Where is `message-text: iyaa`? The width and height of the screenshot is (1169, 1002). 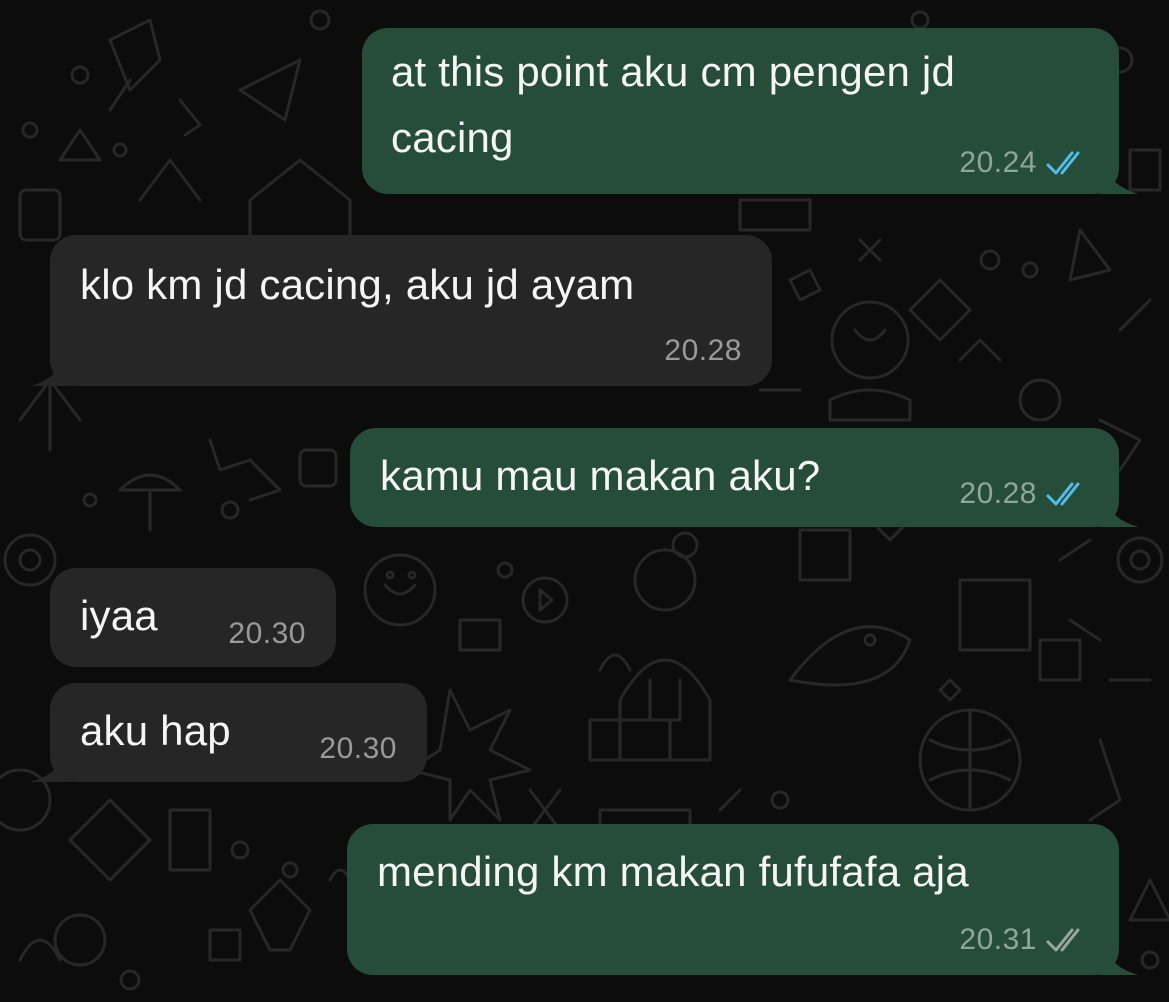 message-text: iyaa is located at coordinates (119, 615).